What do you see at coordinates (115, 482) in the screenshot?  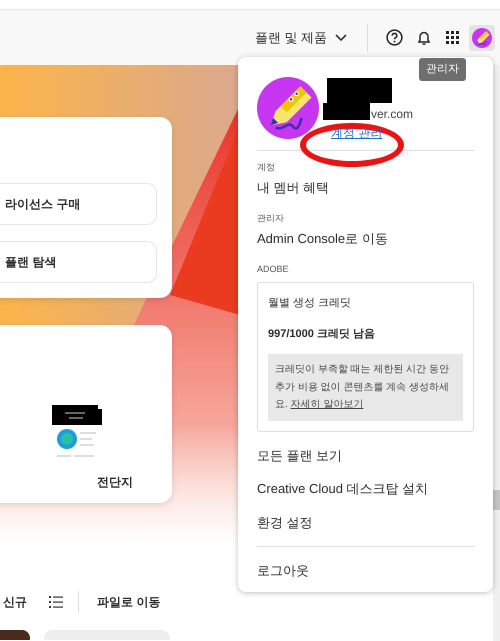 I see `template-label: 전단지` at bounding box center [115, 482].